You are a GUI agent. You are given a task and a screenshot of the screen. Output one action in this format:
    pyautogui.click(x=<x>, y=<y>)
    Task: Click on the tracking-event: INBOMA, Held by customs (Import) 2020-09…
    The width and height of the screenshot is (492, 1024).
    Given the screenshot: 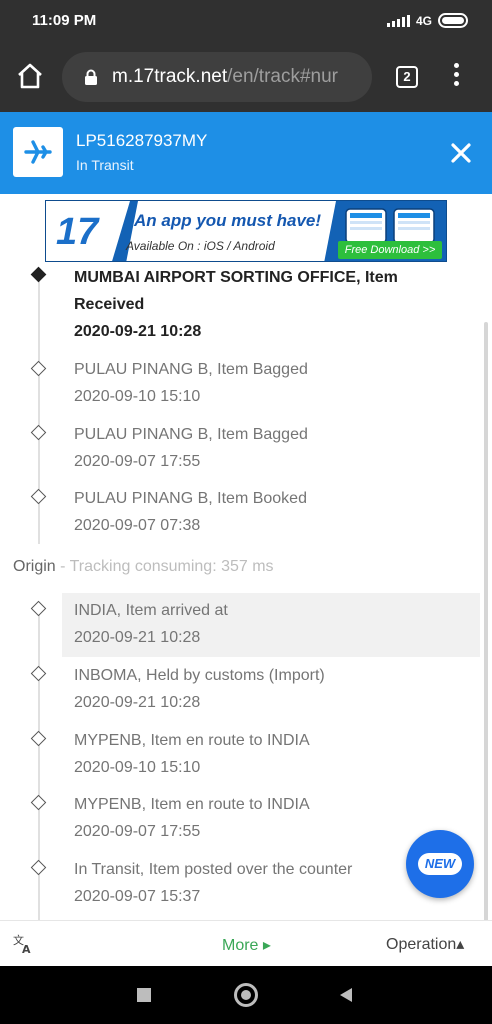 What is the action you would take?
    pyautogui.click(x=199, y=689)
    